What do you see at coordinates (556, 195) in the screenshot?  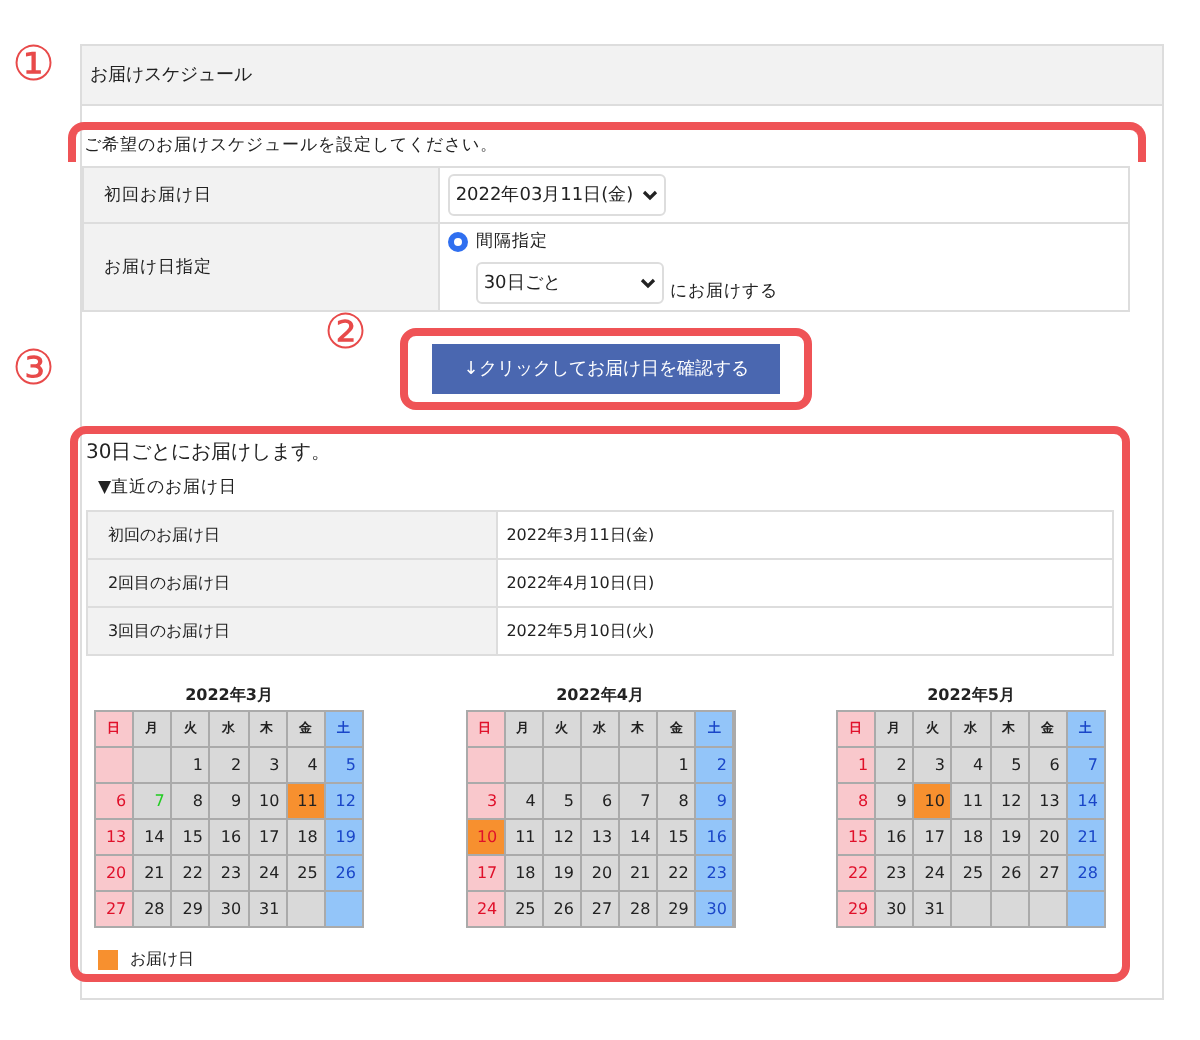 I see `date-select: 2022年03月11日(金)` at bounding box center [556, 195].